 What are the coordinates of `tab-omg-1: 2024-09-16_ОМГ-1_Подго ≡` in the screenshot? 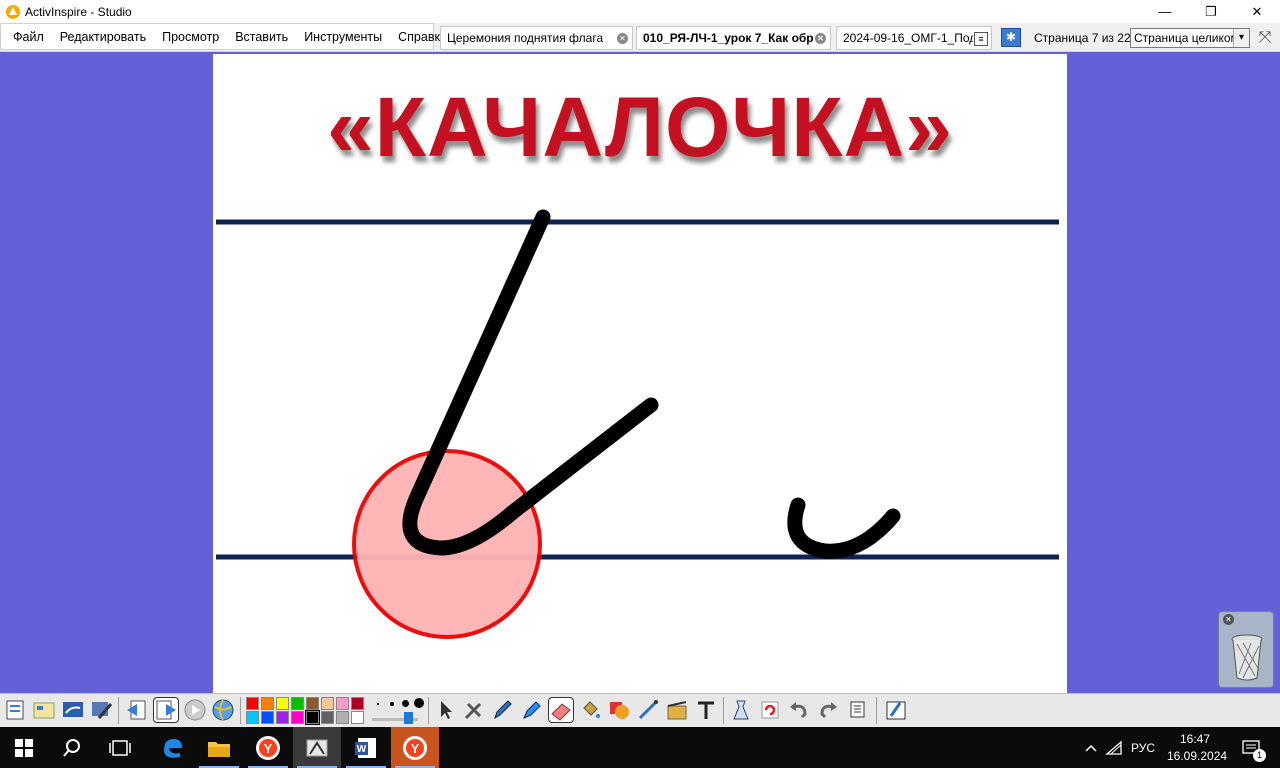 It's located at (914, 38).